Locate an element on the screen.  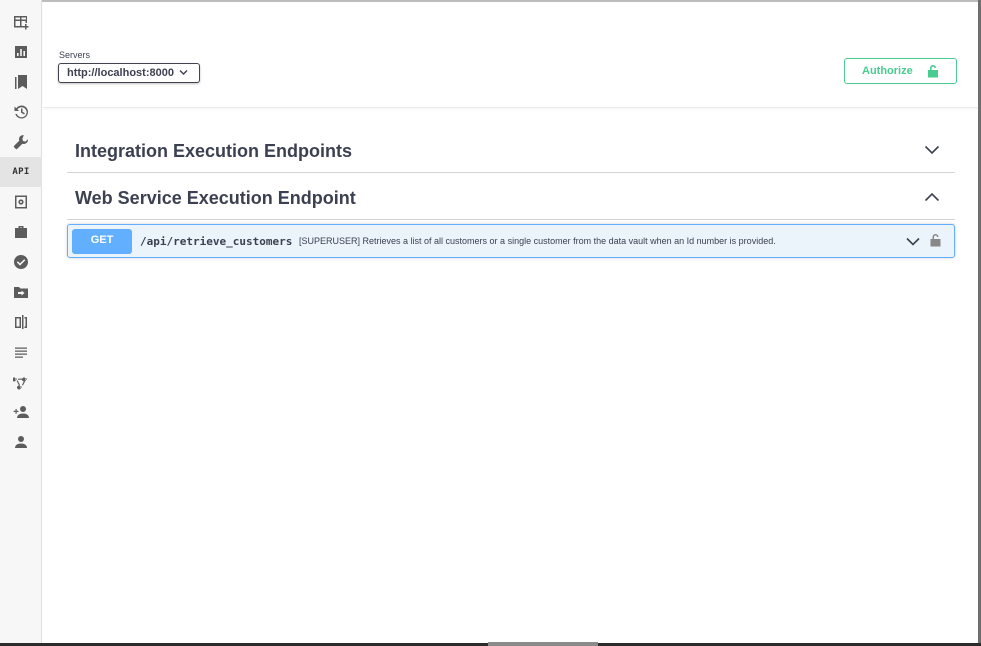
servers-select: http://localhost:8000 is located at coordinates (129, 73).